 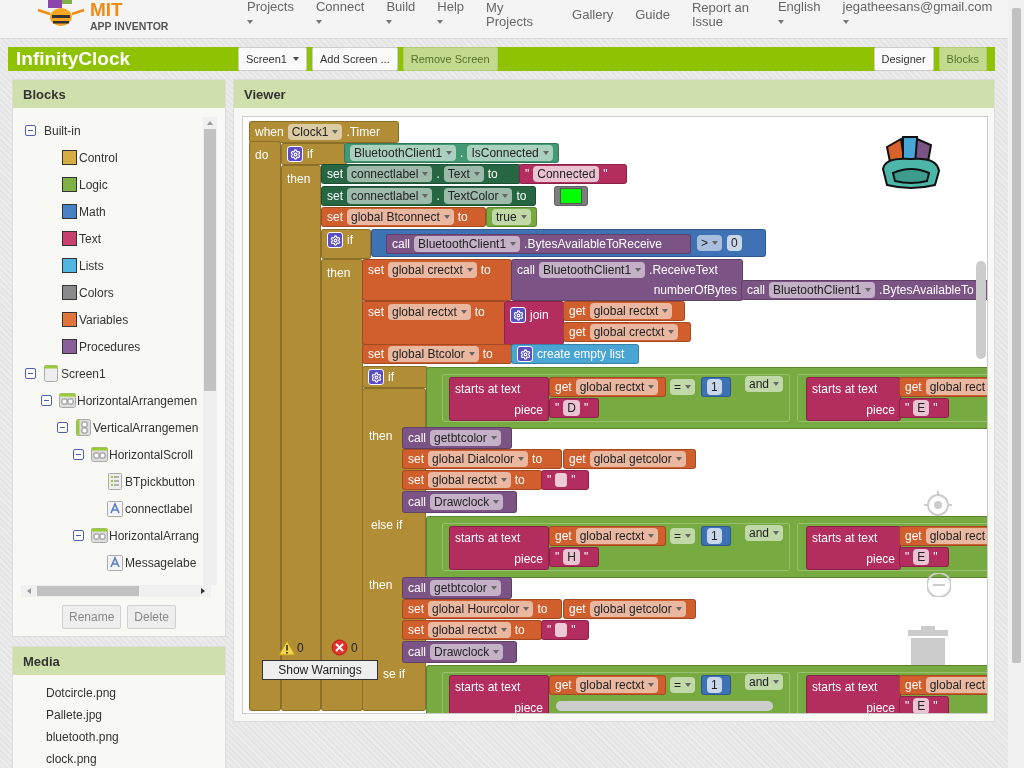 What do you see at coordinates (510, 153) in the screenshot?
I see `field-dropdown: IsConnected` at bounding box center [510, 153].